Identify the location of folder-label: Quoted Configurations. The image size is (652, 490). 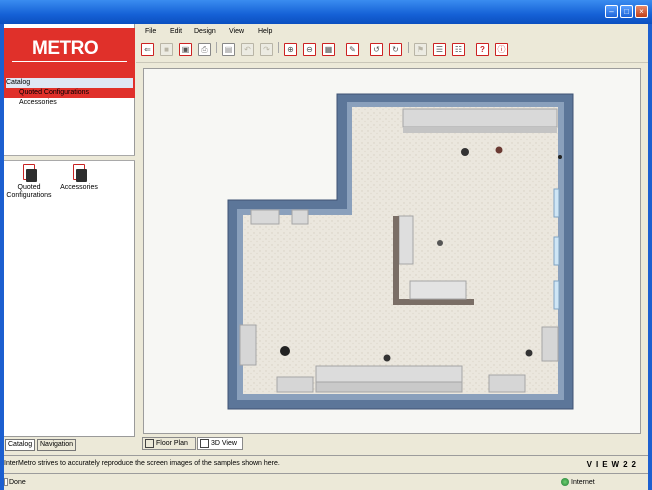
(29, 191).